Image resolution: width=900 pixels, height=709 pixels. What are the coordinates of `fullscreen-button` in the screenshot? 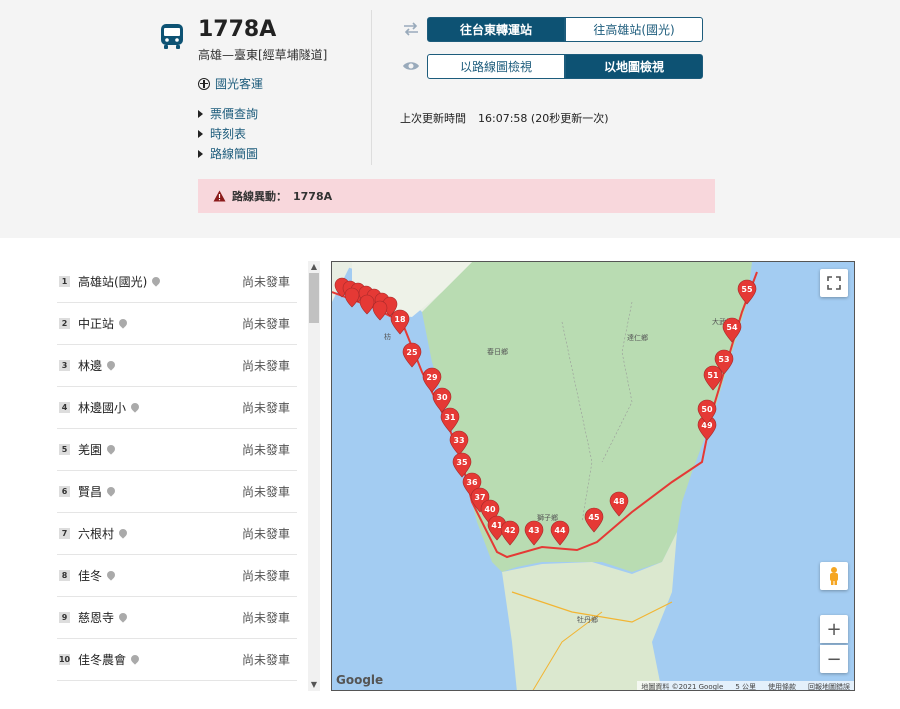 It's located at (834, 283).